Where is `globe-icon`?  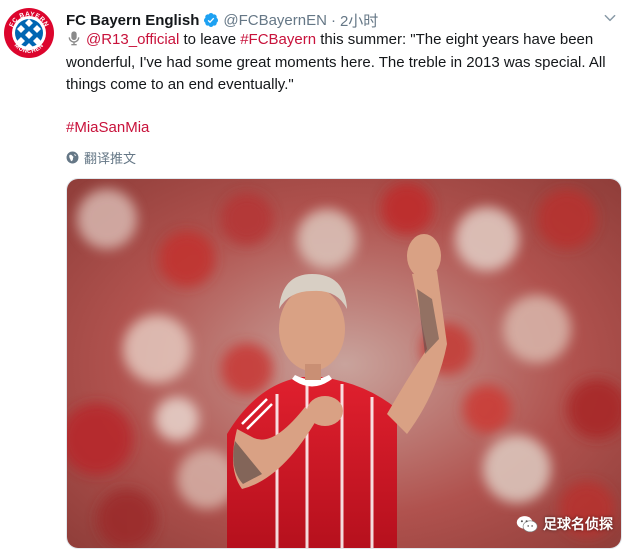 globe-icon is located at coordinates (72, 157).